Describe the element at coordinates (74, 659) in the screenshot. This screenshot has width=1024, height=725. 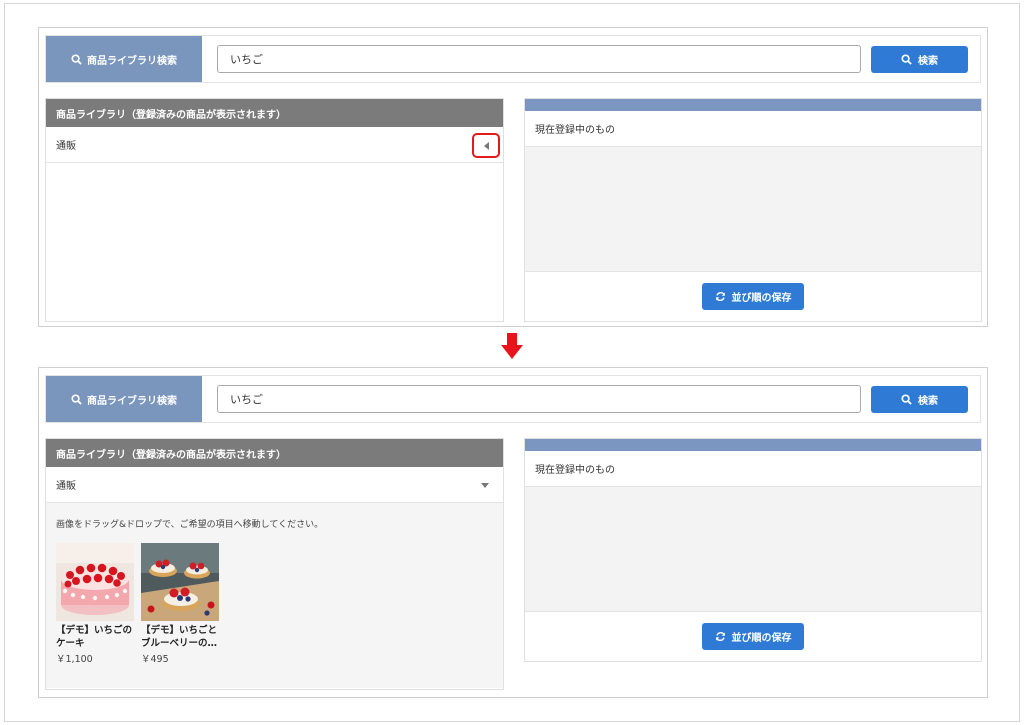
I see `product-price: ￥1,100` at that location.